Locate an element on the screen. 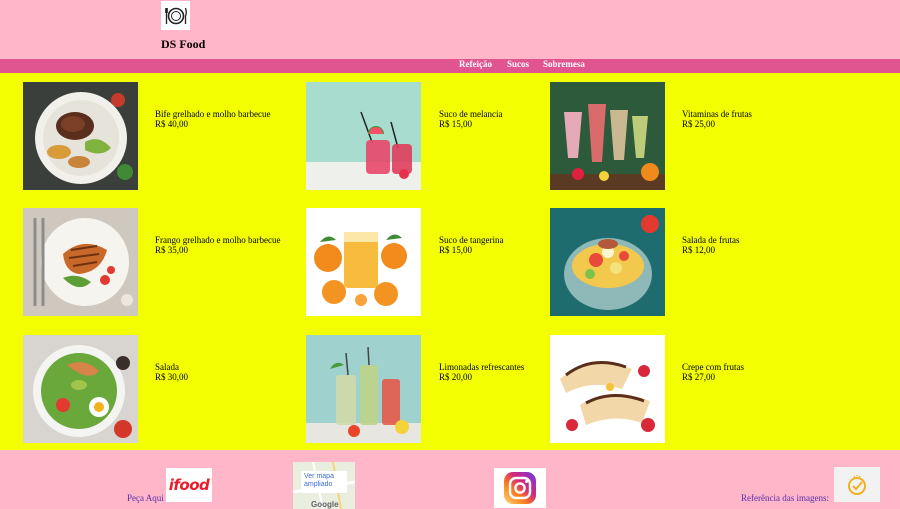 The image size is (900, 509). brand-title: DS Food is located at coordinates (183, 44).